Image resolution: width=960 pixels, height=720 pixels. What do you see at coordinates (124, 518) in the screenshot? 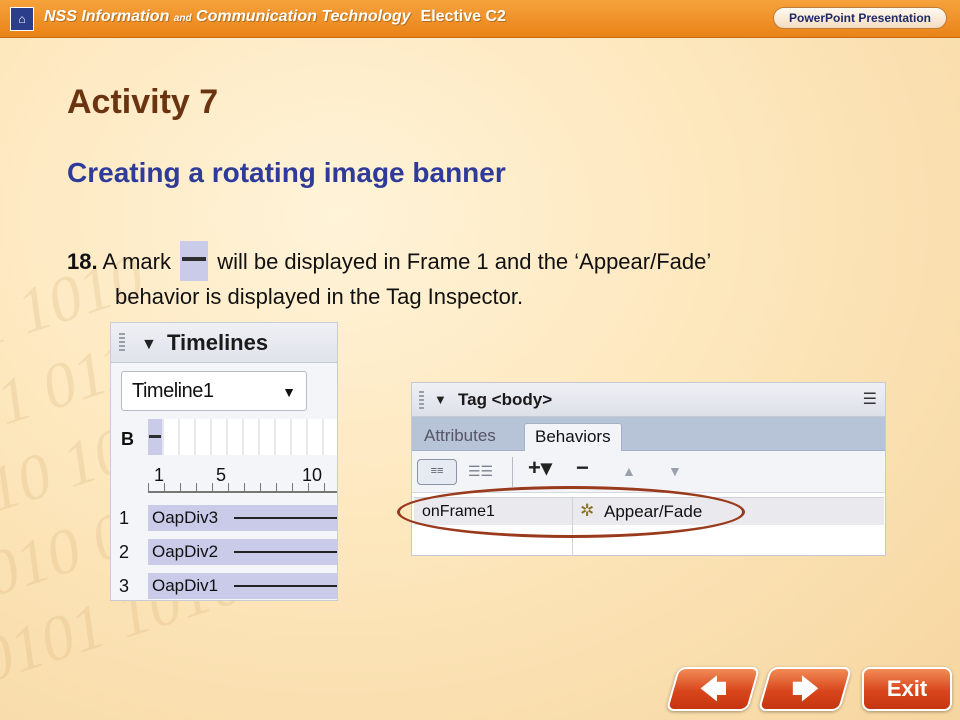
I see `row-number: 1` at bounding box center [124, 518].